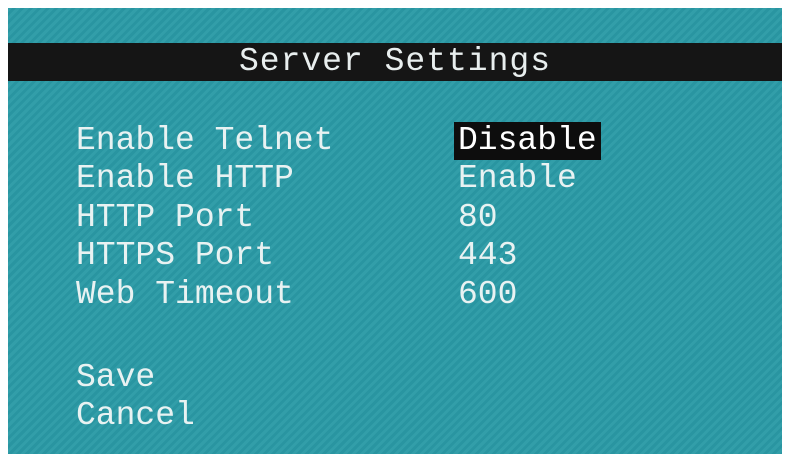  What do you see at coordinates (115, 378) in the screenshot?
I see `save-button: Save` at bounding box center [115, 378].